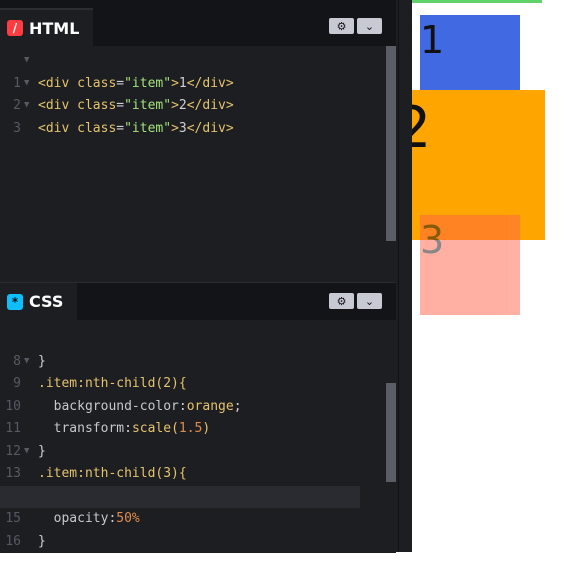 The width and height of the screenshot is (569, 576). What do you see at coordinates (180, 505) in the screenshot?
I see `code-line-active: 15 opacity:50%` at bounding box center [180, 505].